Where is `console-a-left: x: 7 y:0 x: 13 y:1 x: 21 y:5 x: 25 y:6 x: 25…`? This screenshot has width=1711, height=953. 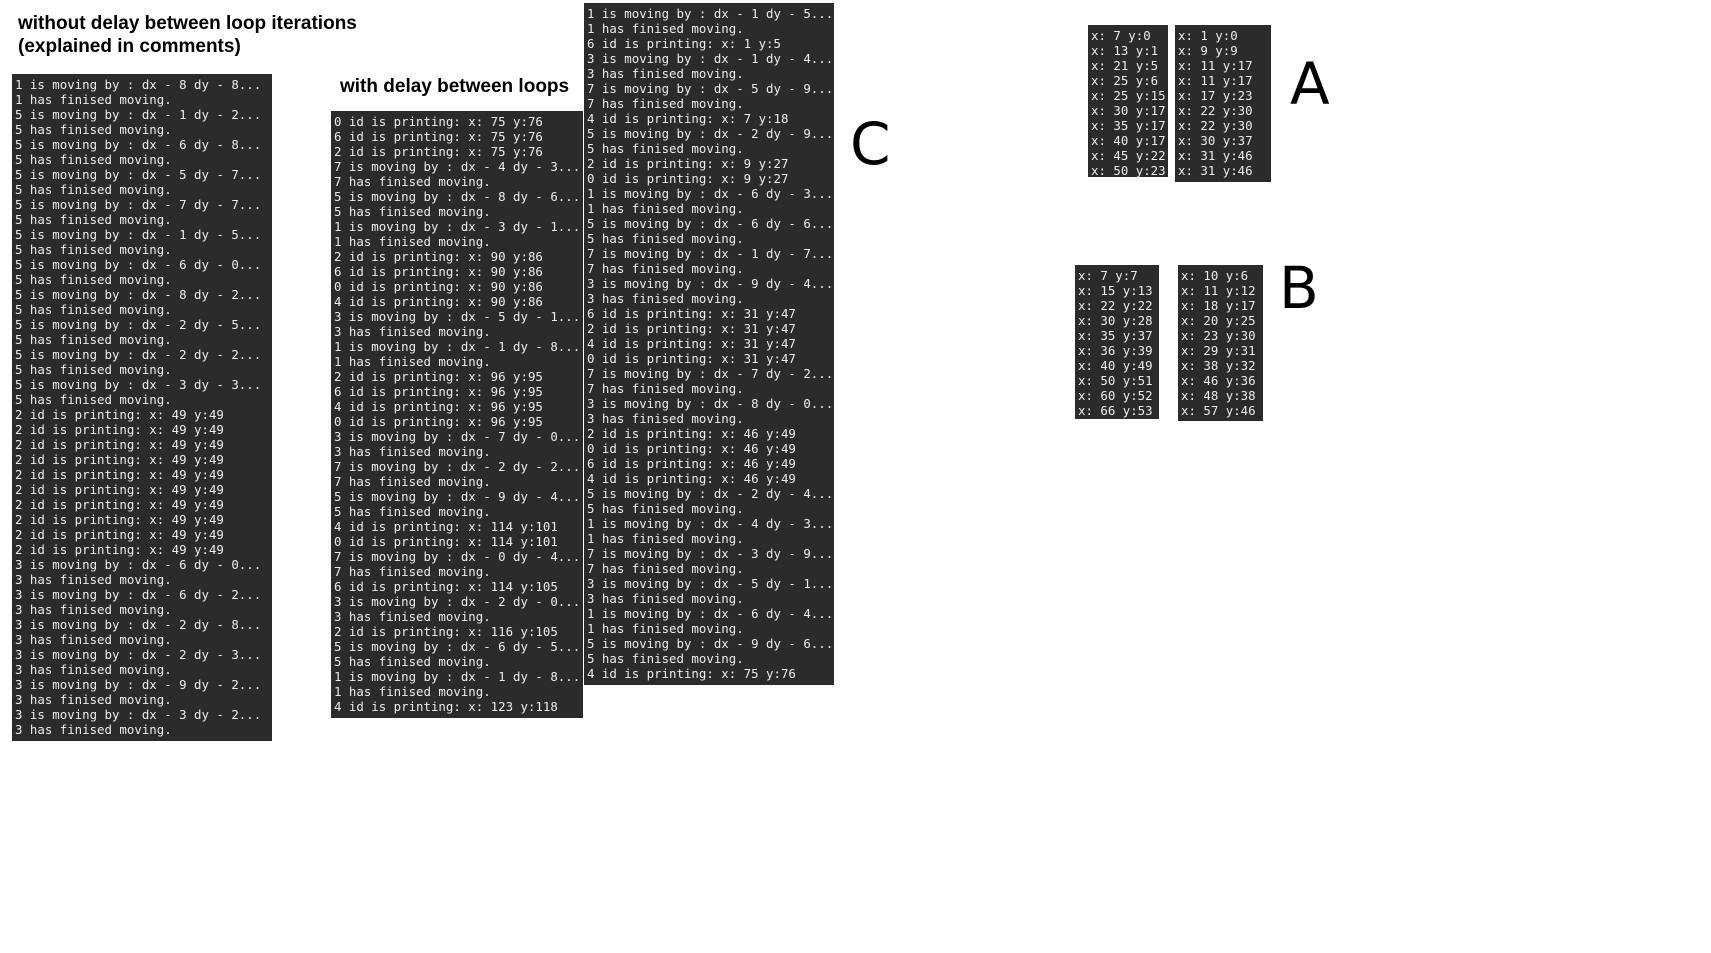
console-a-left: x: 7 y:0 x: 13 y:1 x: 21 y:5 x: 25 y:6 x: 25… is located at coordinates (1128, 101).